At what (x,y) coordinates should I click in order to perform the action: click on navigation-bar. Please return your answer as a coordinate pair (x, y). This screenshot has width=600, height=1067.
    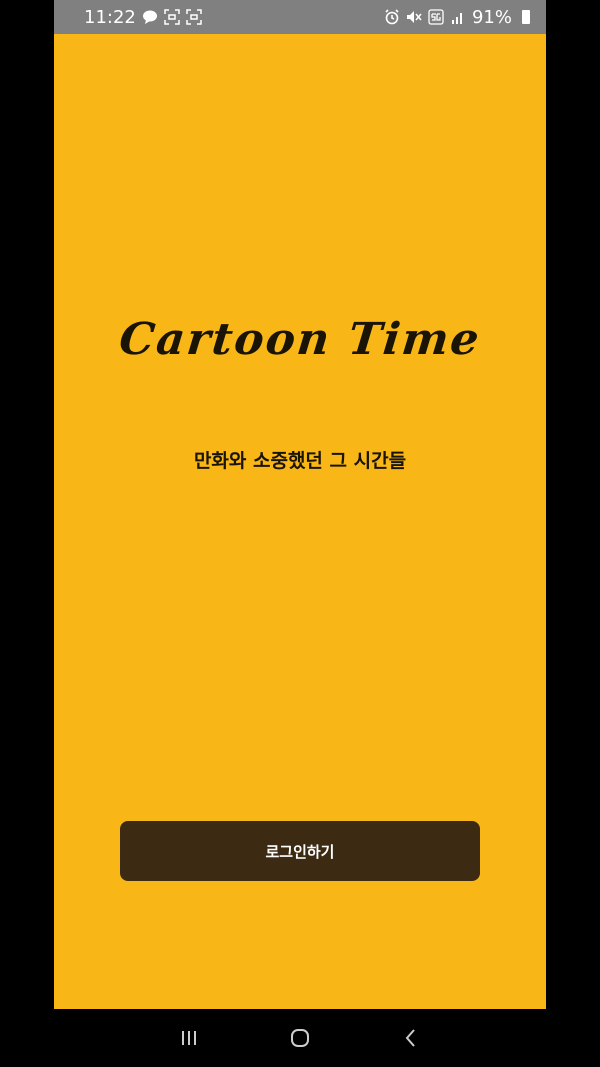
    Looking at the image, I should click on (300, 1038).